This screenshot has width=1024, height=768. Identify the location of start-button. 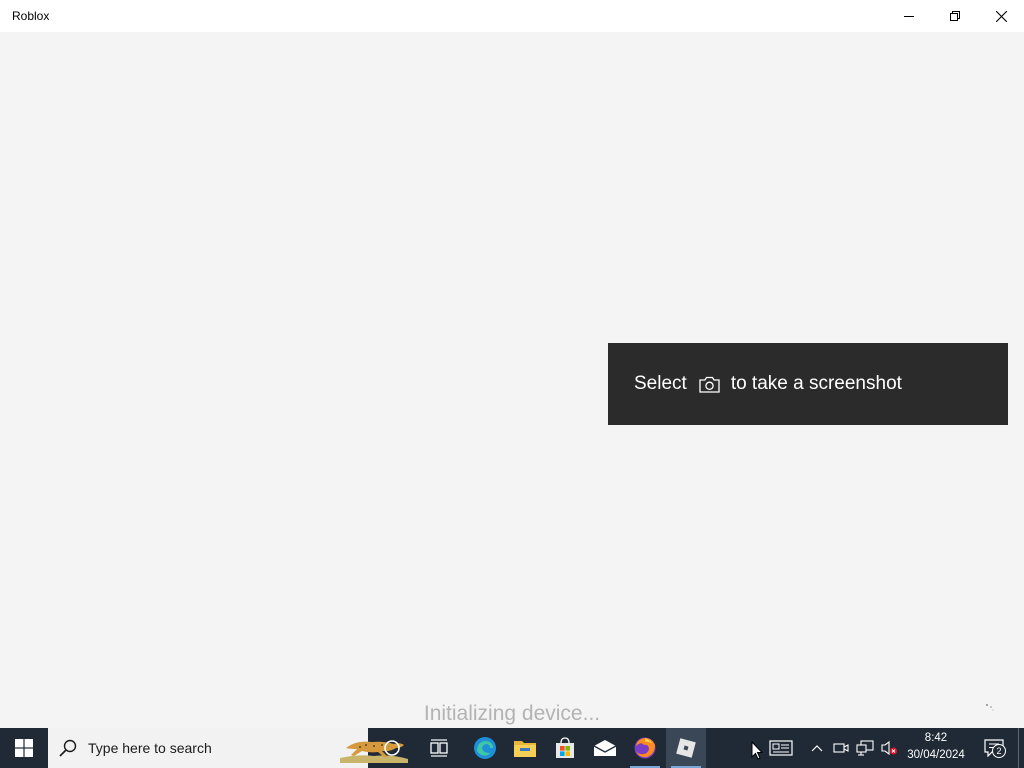
(24, 748).